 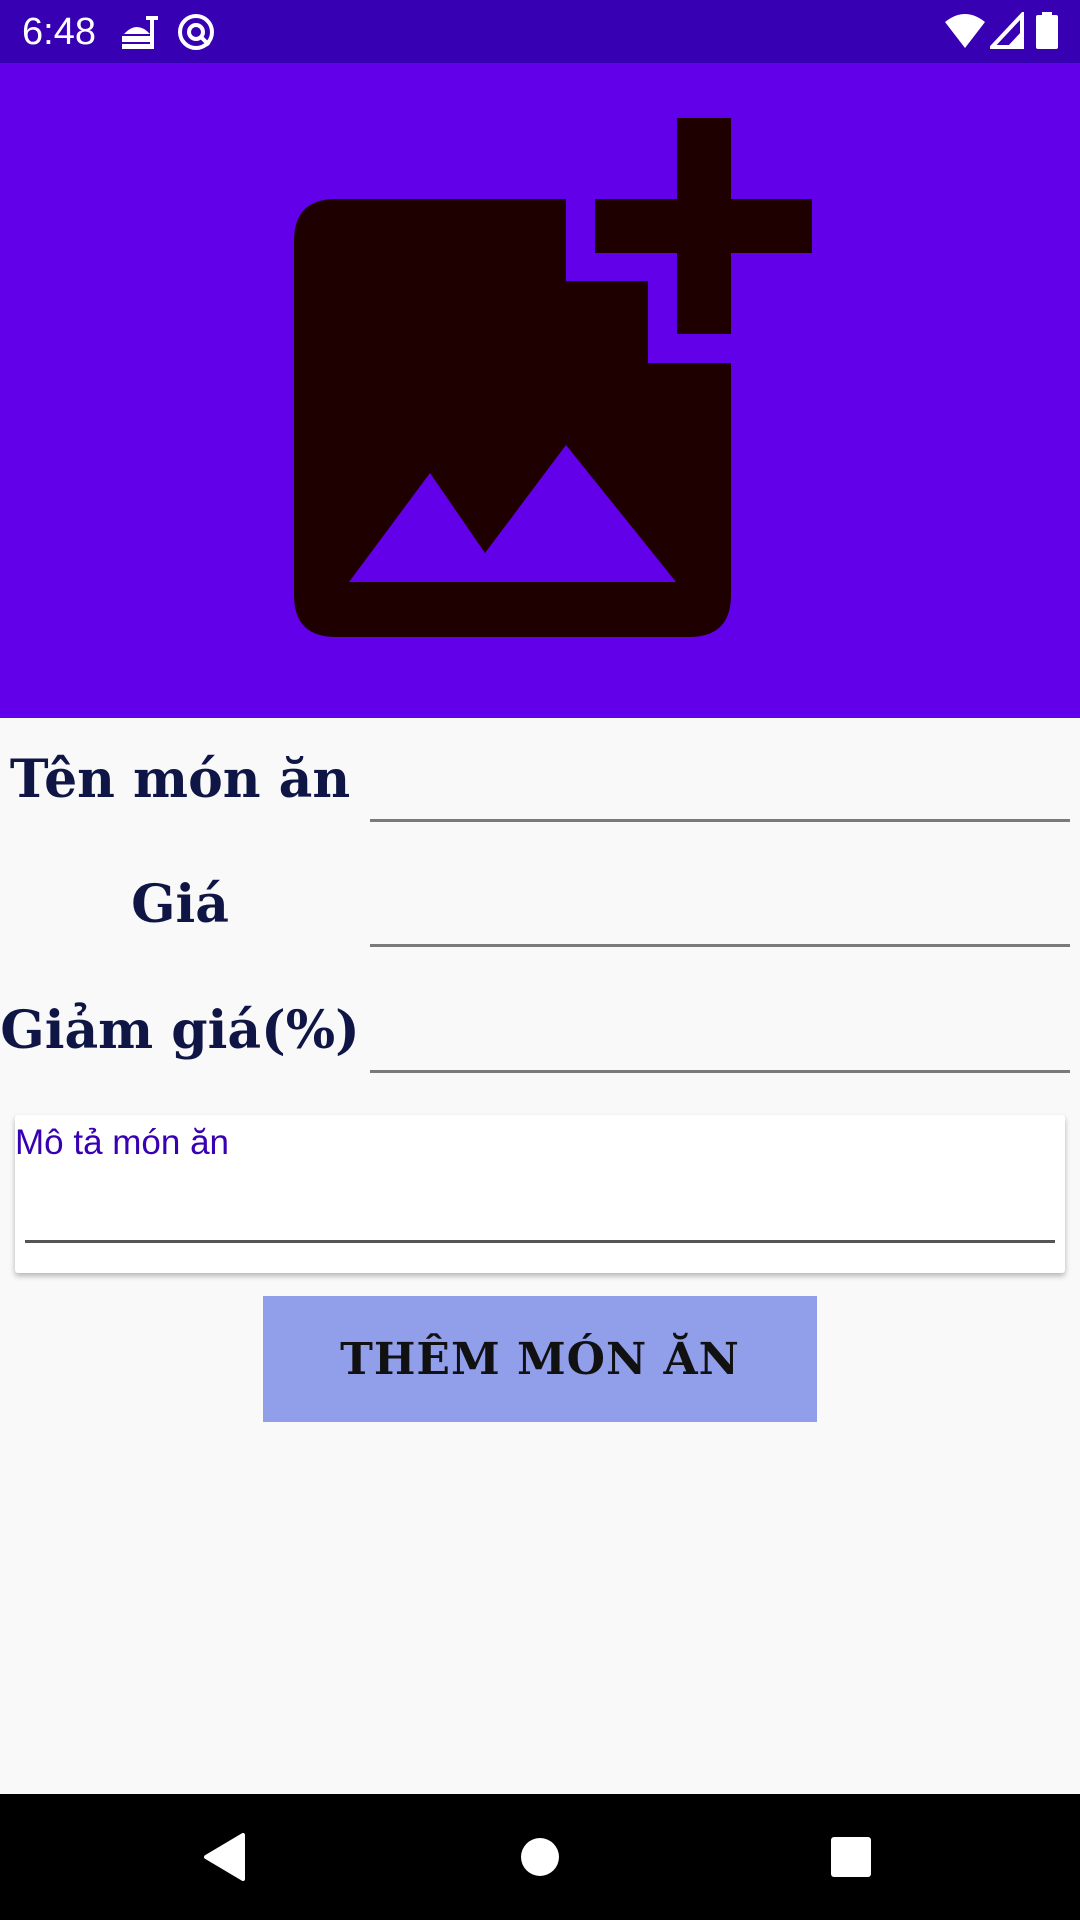 I want to click on food-notification-icon, so click(x=140, y=34).